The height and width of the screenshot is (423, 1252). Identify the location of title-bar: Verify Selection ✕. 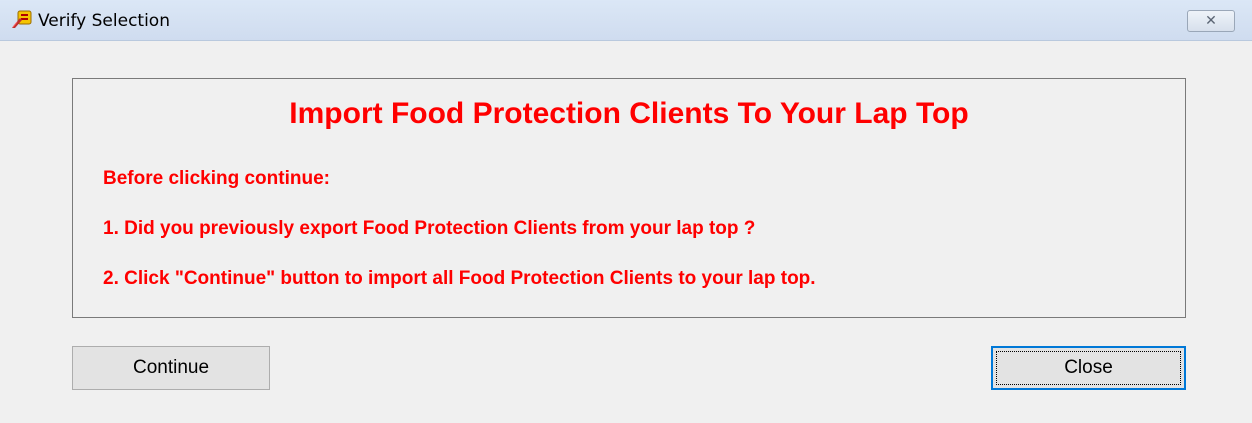
(626, 20).